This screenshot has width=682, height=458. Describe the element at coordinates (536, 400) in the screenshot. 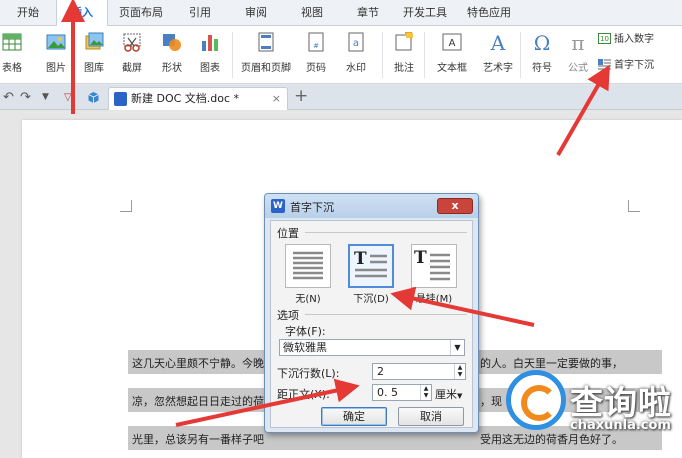

I see `watermark-logo-icon` at that location.